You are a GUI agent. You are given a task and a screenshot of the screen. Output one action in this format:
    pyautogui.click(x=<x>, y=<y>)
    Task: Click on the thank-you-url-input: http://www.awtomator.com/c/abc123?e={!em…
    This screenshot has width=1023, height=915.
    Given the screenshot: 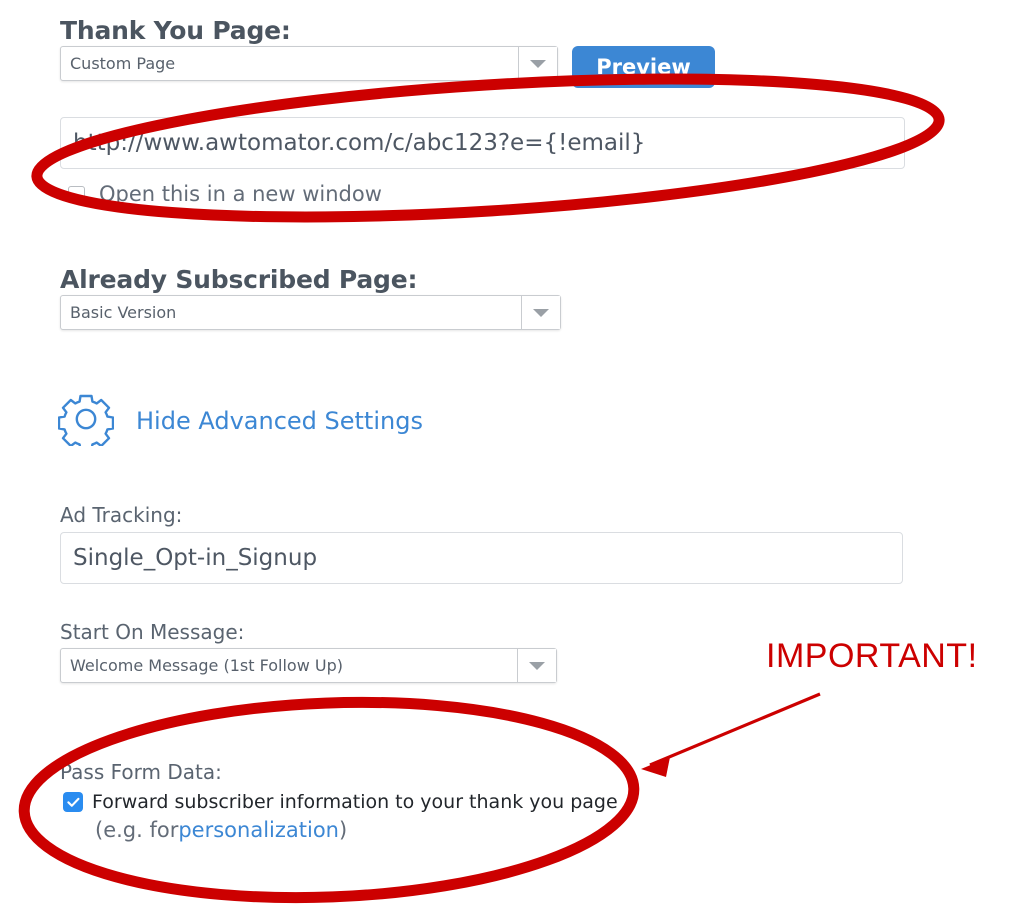 What is the action you would take?
    pyautogui.click(x=482, y=143)
    